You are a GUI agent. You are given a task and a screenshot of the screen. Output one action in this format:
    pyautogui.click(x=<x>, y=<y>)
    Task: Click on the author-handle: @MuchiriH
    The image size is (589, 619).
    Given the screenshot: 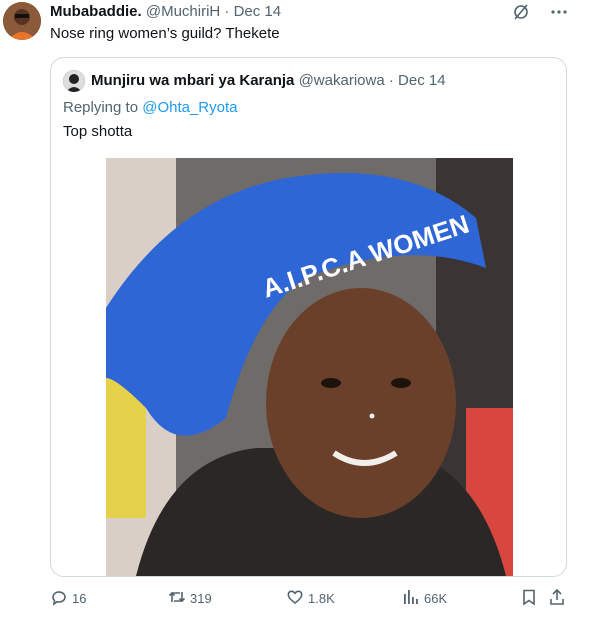 What is the action you would take?
    pyautogui.click(x=183, y=11)
    